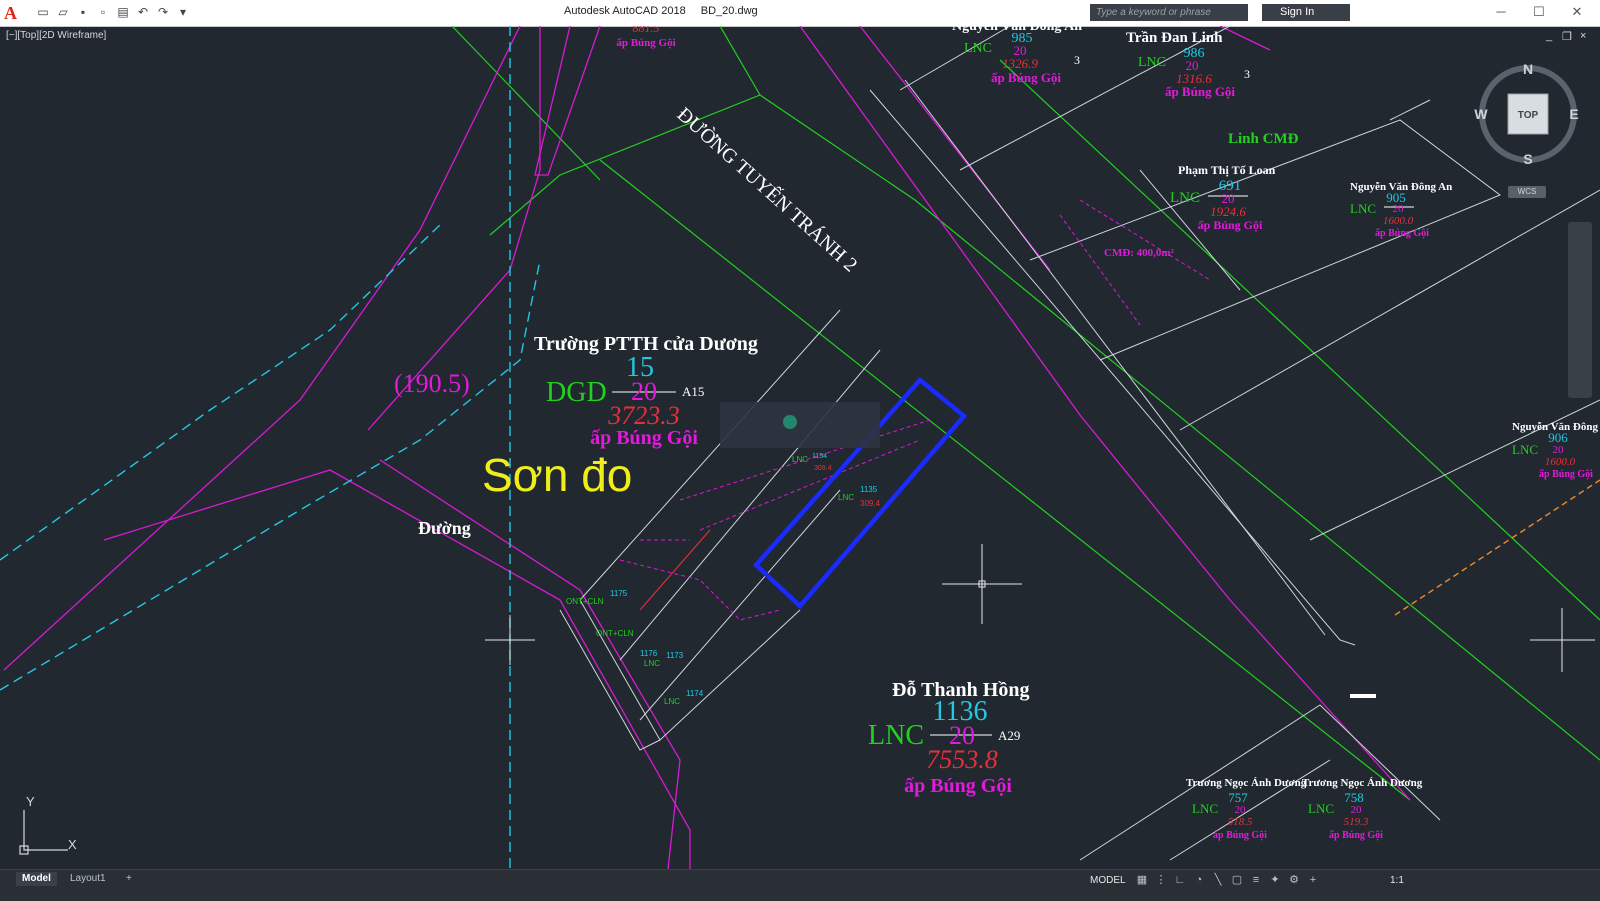 The width and height of the screenshot is (1600, 901). Describe the element at coordinates (1306, 12) in the screenshot. I see `sign-in-button: Sign In` at that location.